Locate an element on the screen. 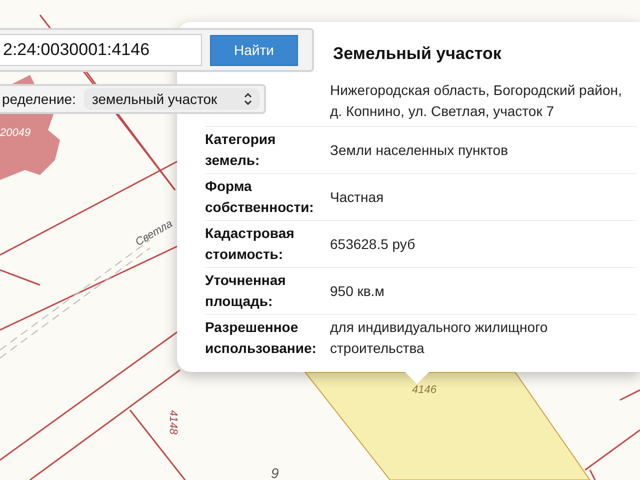 The width and height of the screenshot is (640, 480). map-label: 9 is located at coordinates (275, 472).